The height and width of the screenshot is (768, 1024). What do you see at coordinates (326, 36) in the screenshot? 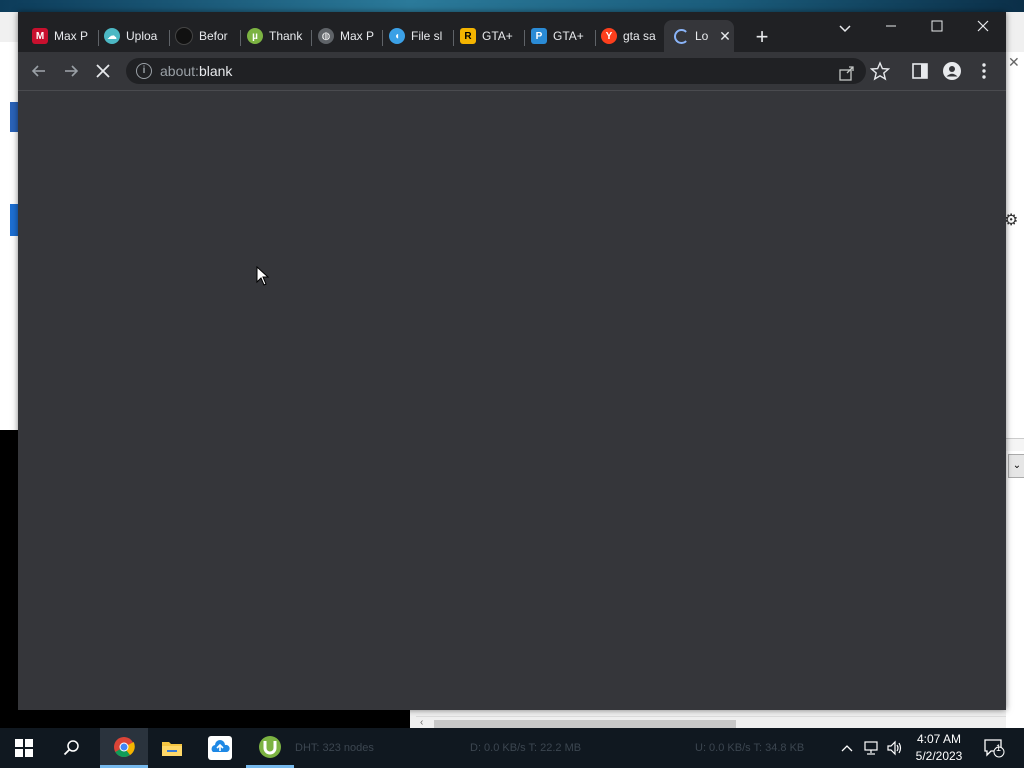
I see `globe-icon: ◍` at bounding box center [326, 36].